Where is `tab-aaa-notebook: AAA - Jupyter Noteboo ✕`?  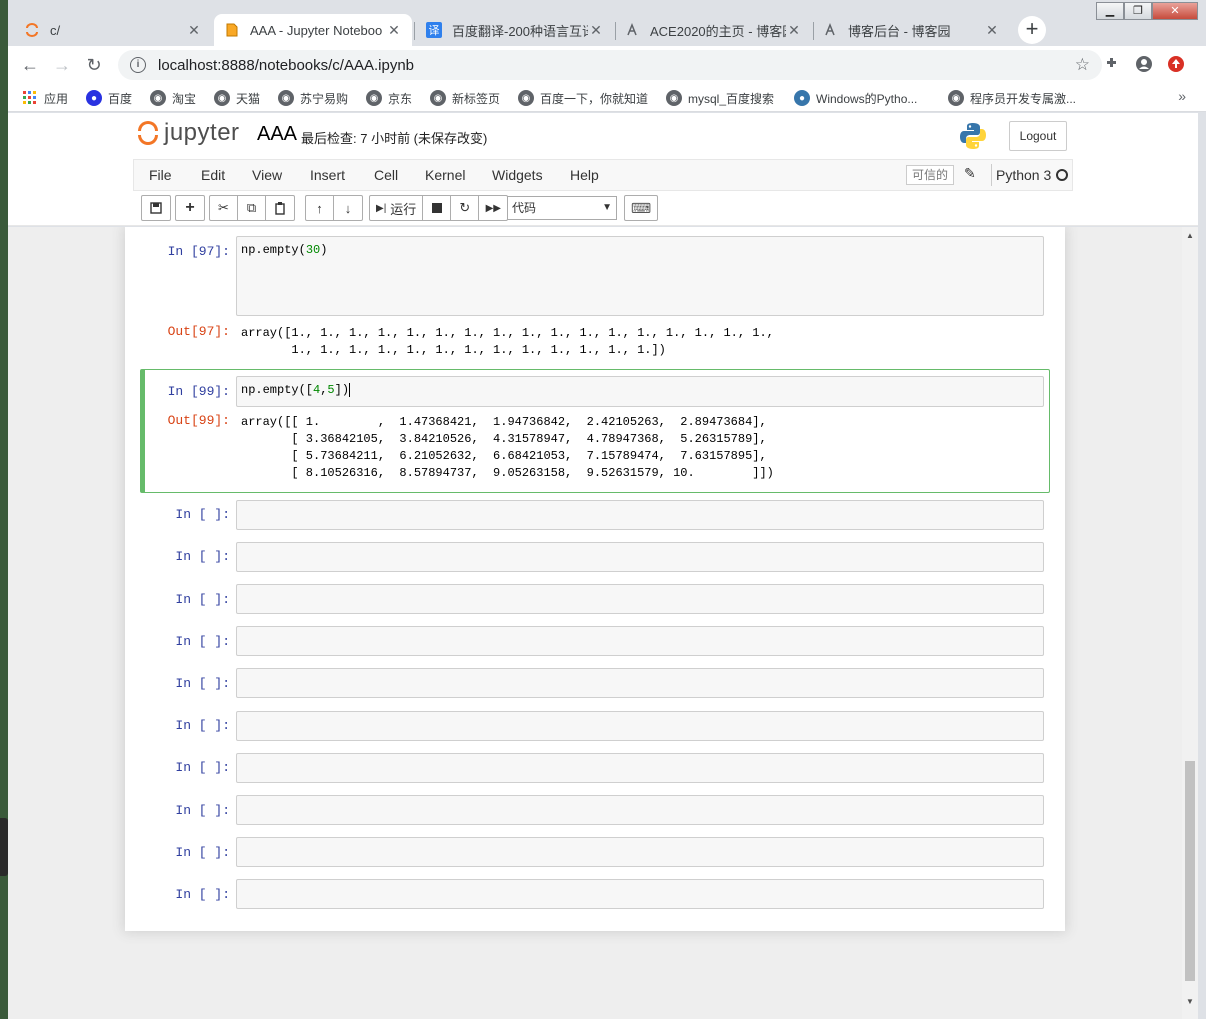 tab-aaa-notebook: AAA - Jupyter Noteboo ✕ is located at coordinates (313, 30).